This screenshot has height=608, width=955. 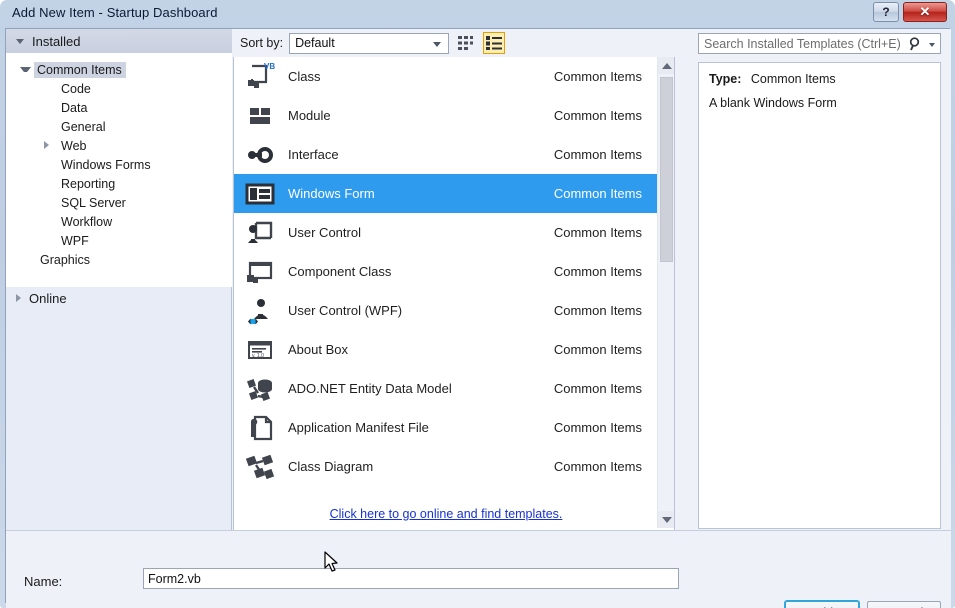 I want to click on template-name: Module, so click(x=309, y=115).